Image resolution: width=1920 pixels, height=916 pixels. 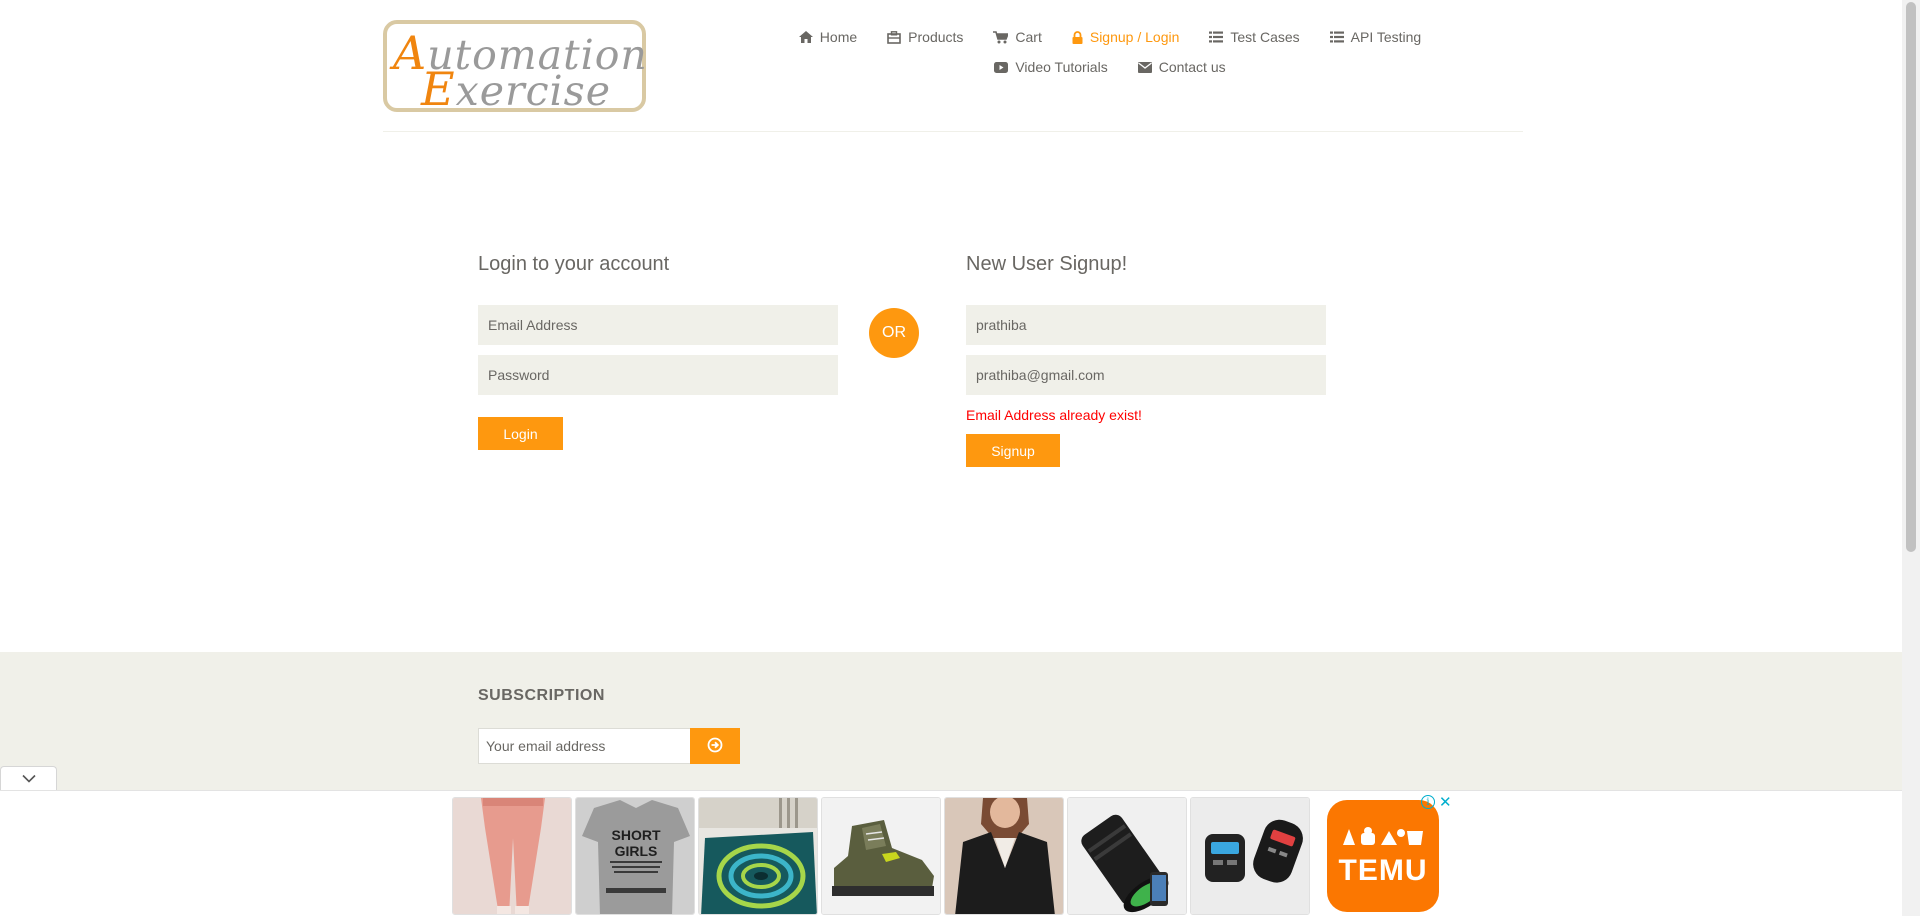 I want to click on ad-tile-monocular, so click(x=1127, y=856).